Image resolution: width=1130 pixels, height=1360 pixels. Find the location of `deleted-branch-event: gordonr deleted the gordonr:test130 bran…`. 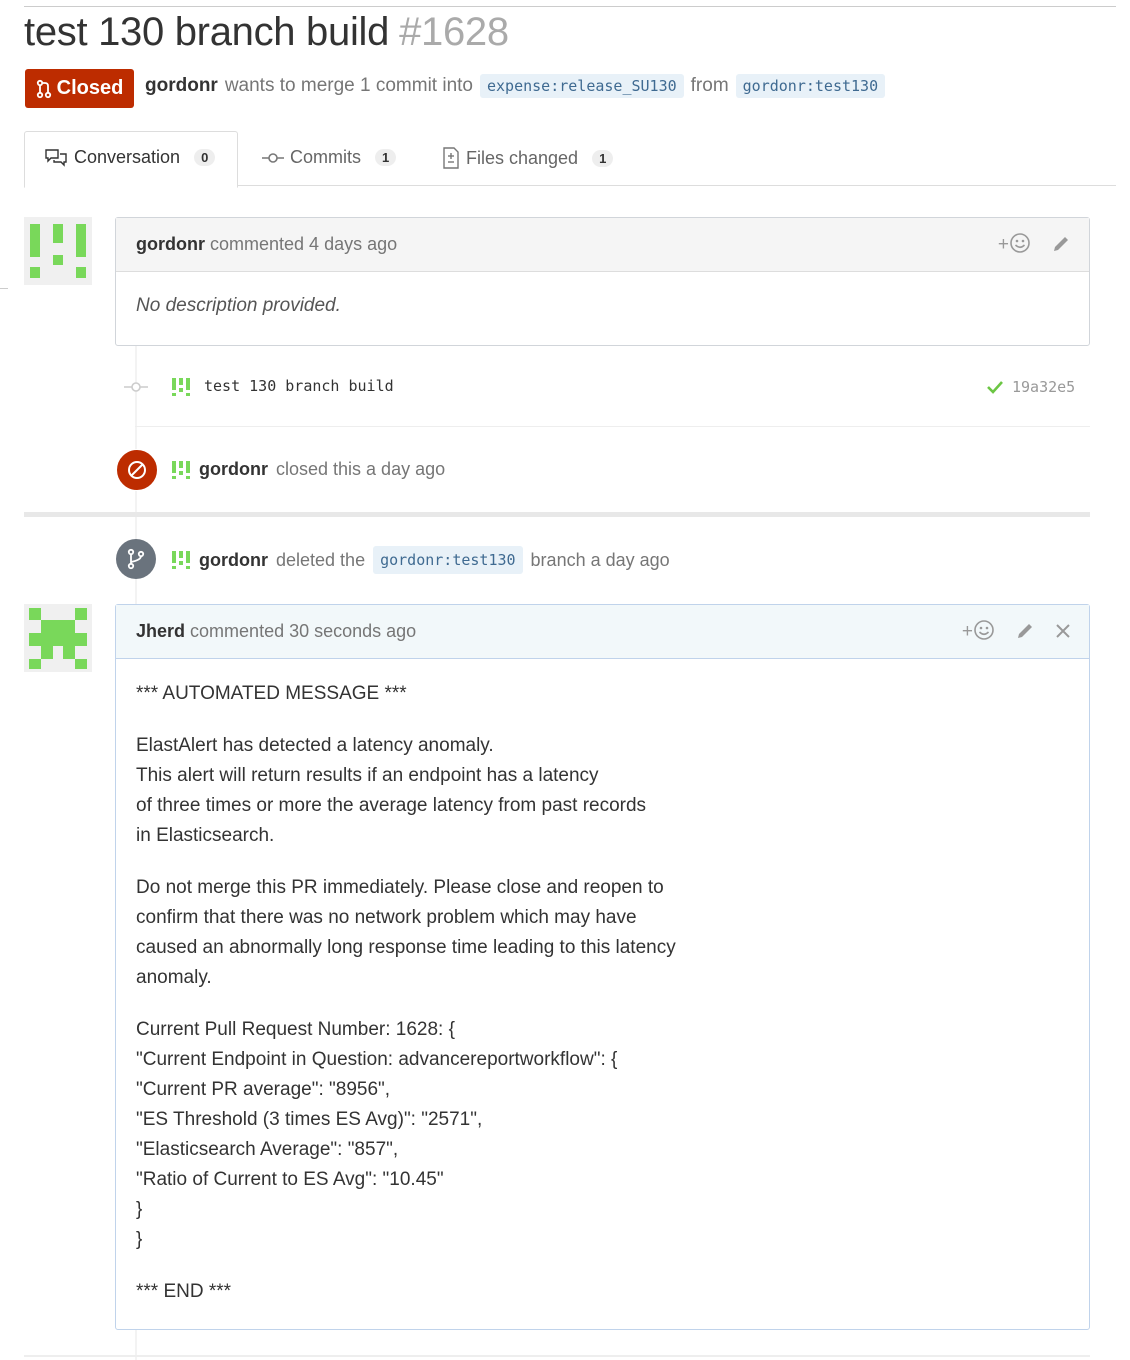

deleted-branch-event: gordonr deleted the gordonr:test130 bran… is located at coordinates (420, 560).